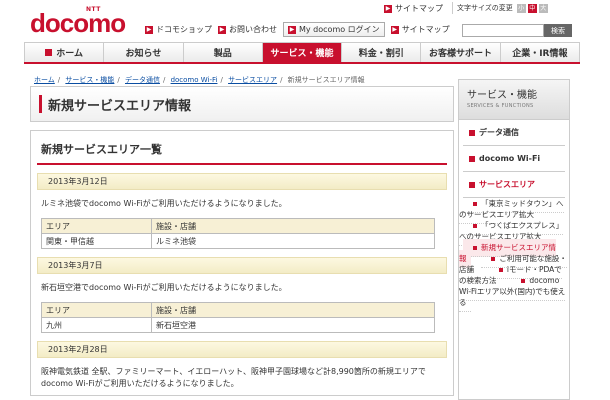 The height and width of the screenshot is (400, 610). I want to click on table-cell-area: 関東・甲信越, so click(96, 241).